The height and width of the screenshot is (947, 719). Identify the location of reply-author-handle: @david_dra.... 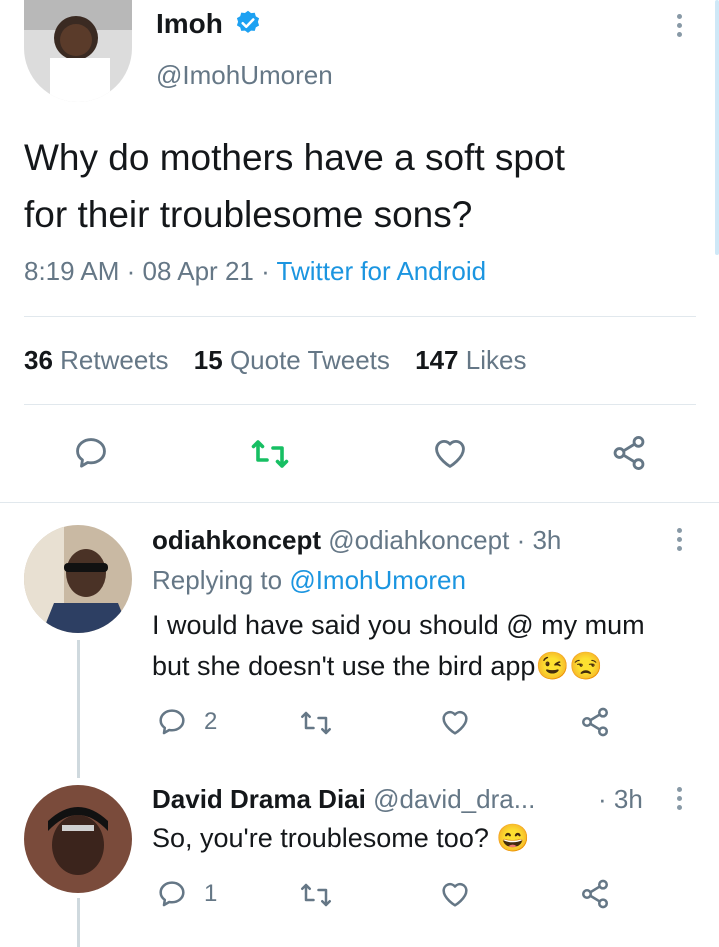
(454, 799).